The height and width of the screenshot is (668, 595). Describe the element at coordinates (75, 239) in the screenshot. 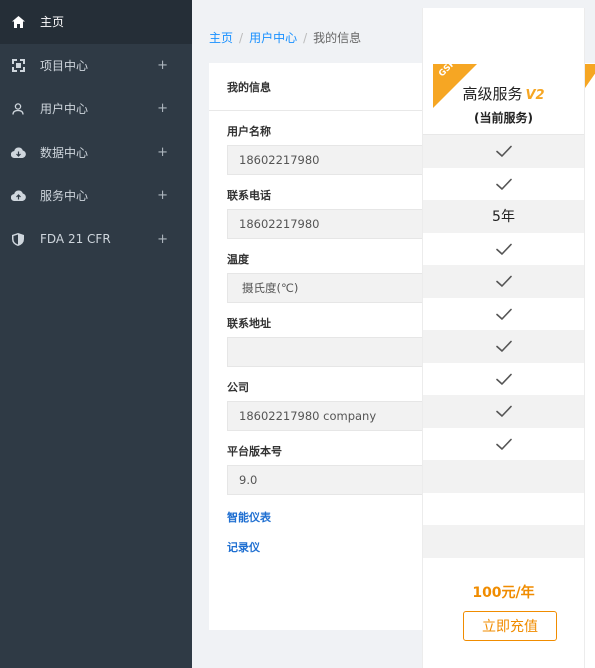

I see `sidebar-item-label: FDA 21 CFR` at that location.